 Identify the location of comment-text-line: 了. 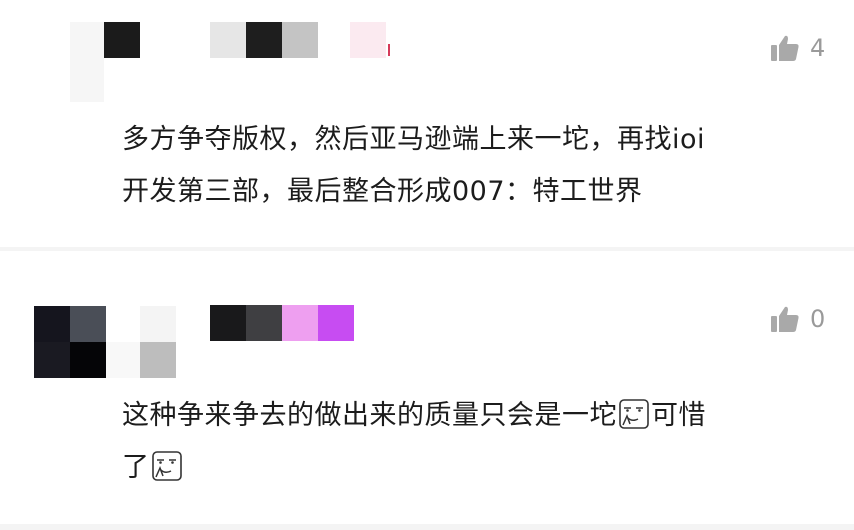
(472, 468).